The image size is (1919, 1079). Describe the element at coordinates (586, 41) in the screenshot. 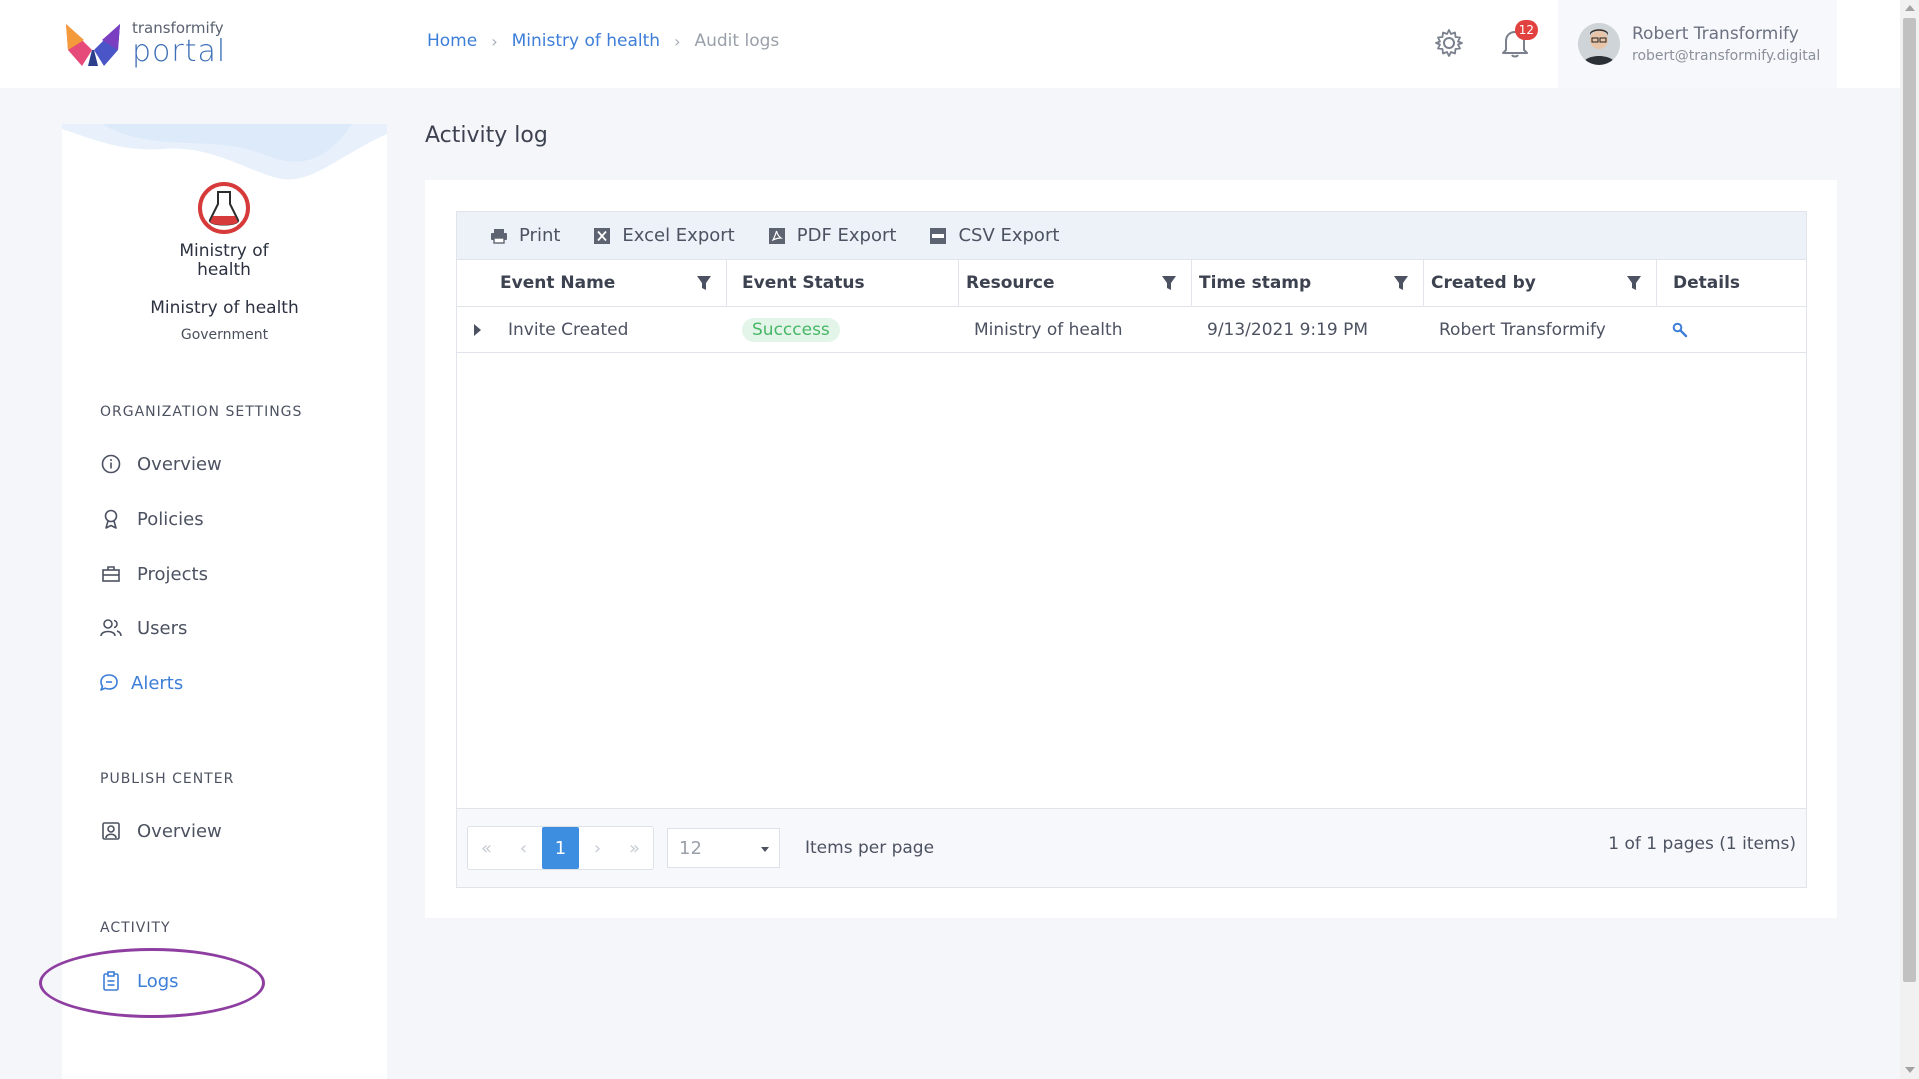

I see `breadcrumb-organization: Ministry of health` at that location.